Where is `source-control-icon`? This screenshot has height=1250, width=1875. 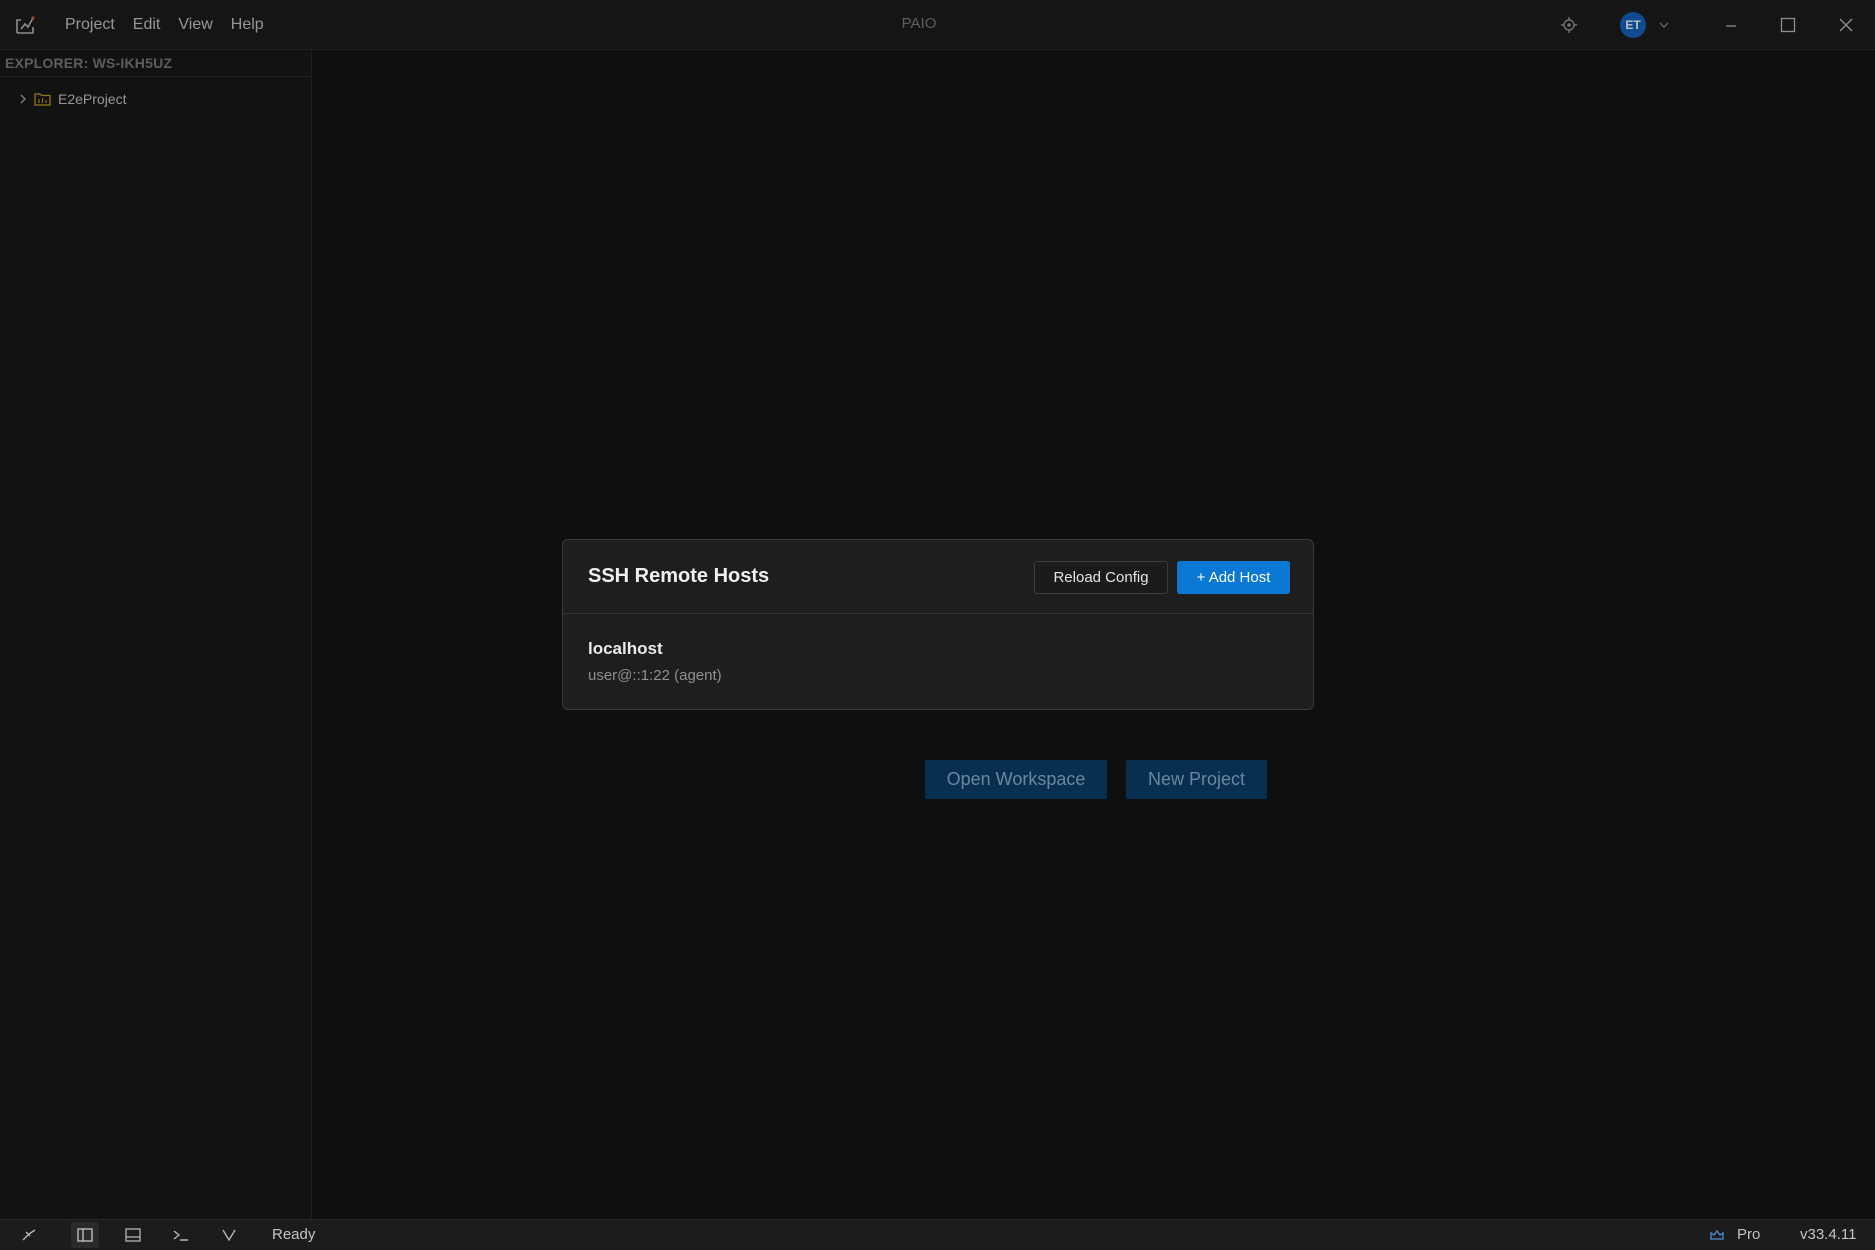
source-control-icon is located at coordinates (229, 1235).